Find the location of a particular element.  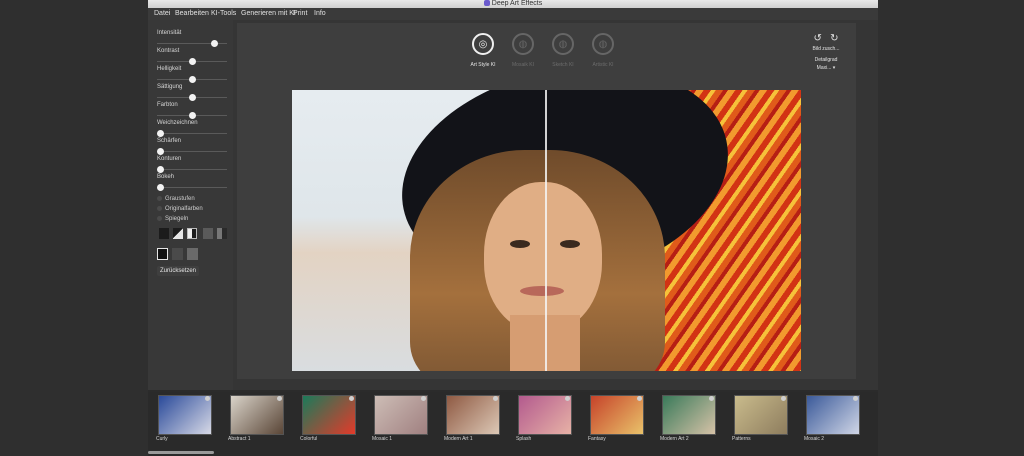

style-thumbnail: Modern Art 2 is located at coordinates (688, 421).